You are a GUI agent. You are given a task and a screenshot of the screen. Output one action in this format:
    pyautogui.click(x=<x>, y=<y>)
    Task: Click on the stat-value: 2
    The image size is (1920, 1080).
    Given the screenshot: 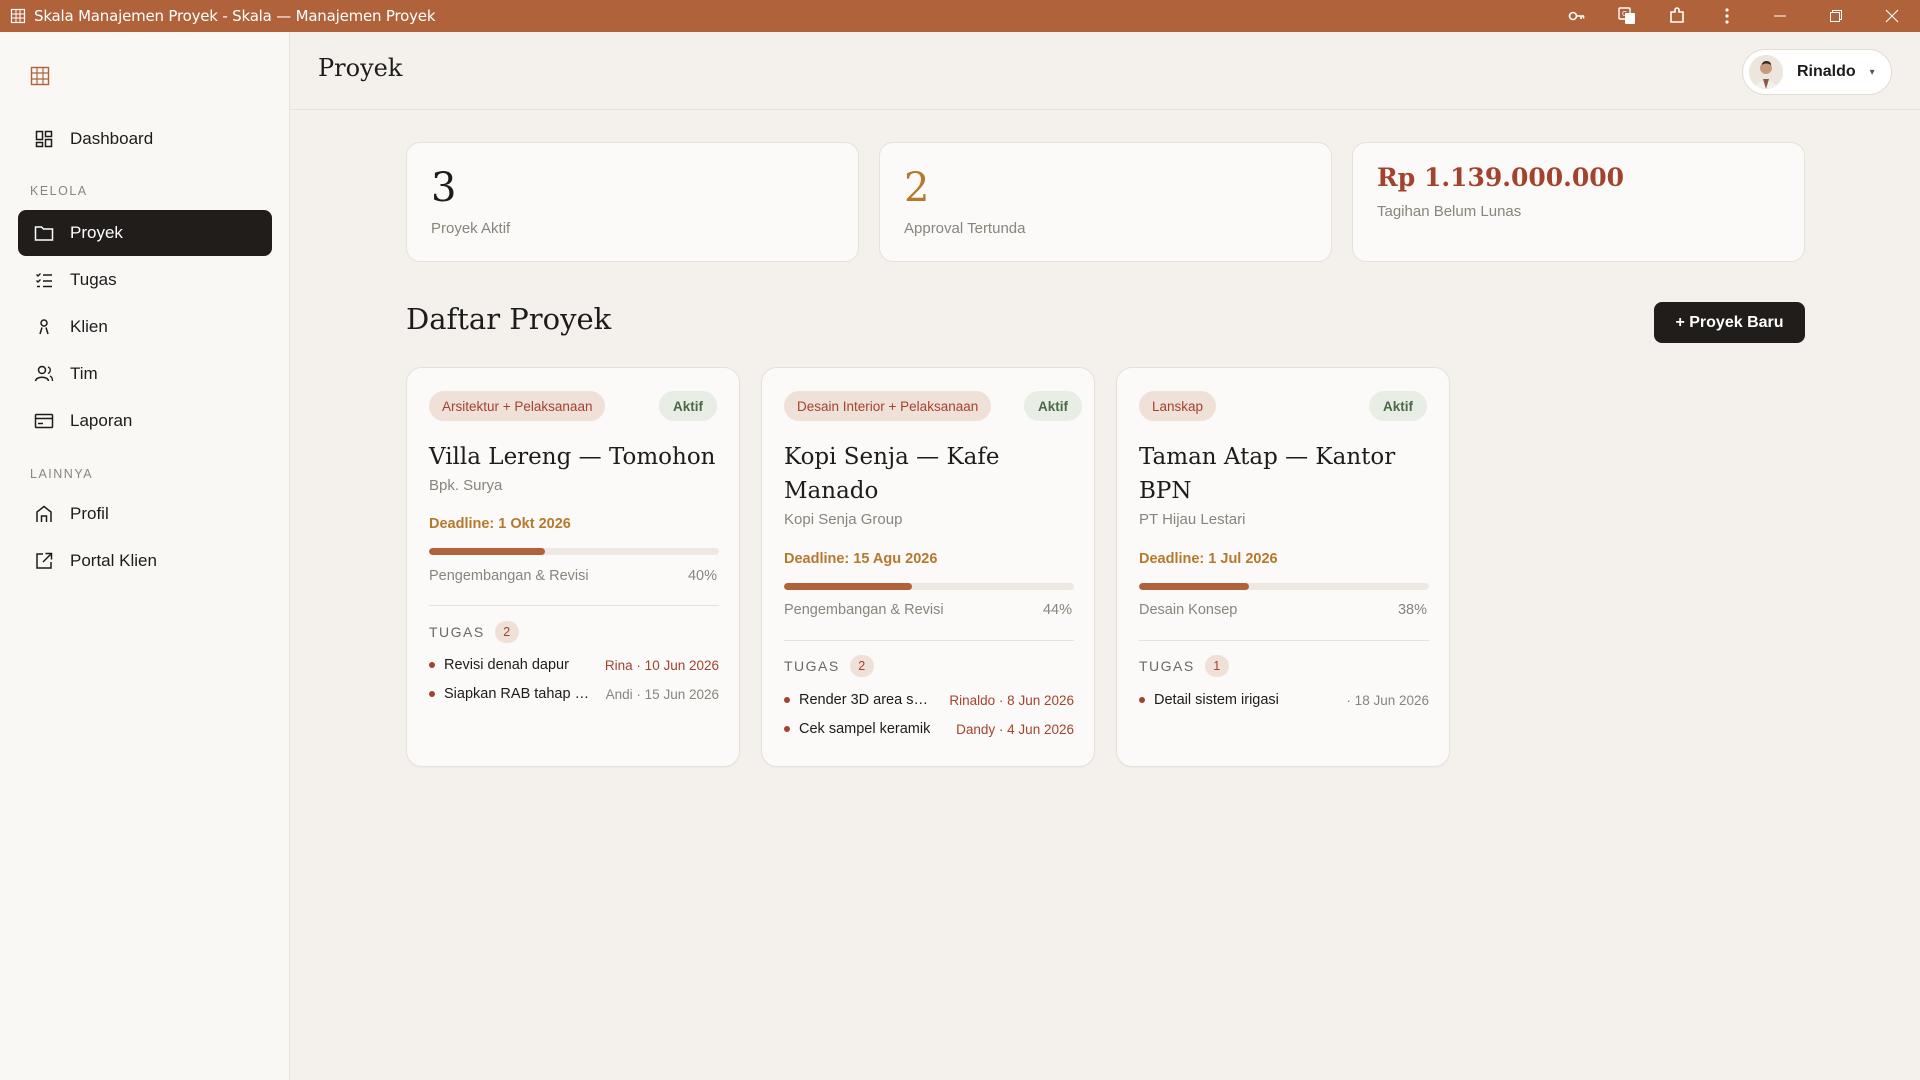 What is the action you would take?
    pyautogui.click(x=917, y=188)
    